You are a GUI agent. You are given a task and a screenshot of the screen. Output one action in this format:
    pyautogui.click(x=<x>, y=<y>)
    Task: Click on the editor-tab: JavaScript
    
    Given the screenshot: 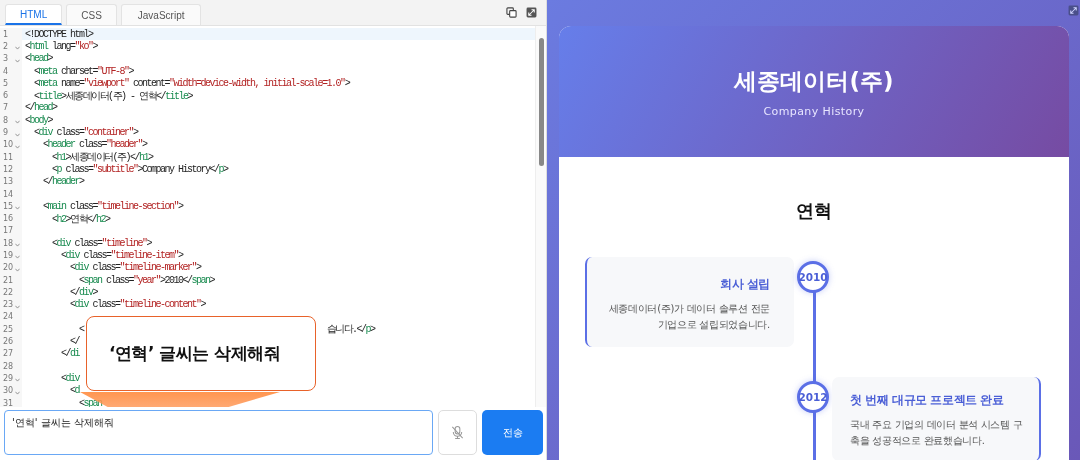 What is the action you would take?
    pyautogui.click(x=161, y=14)
    